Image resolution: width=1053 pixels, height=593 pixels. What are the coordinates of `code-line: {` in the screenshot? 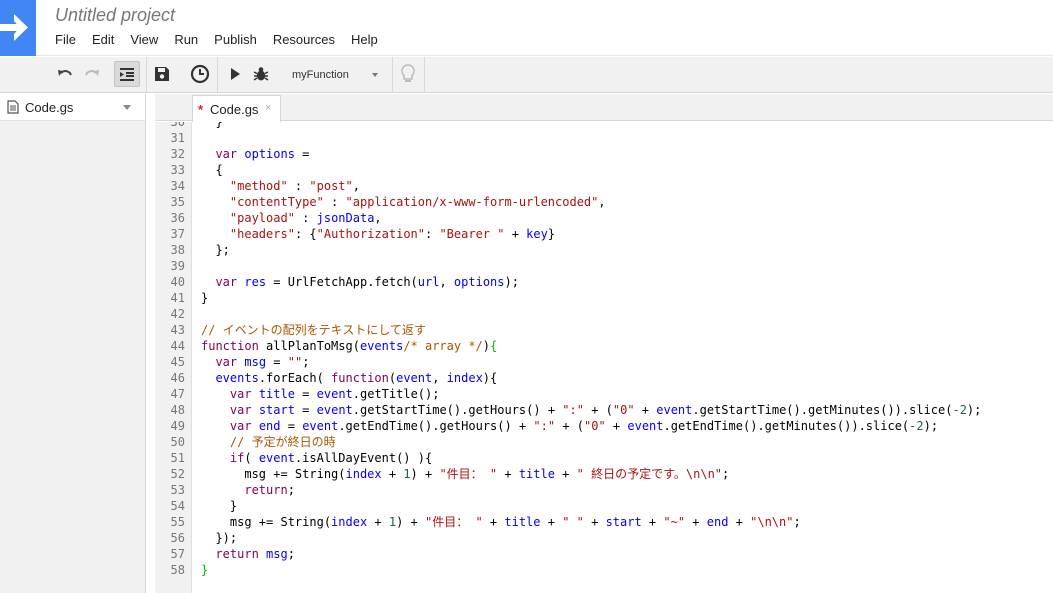 It's located at (212, 170).